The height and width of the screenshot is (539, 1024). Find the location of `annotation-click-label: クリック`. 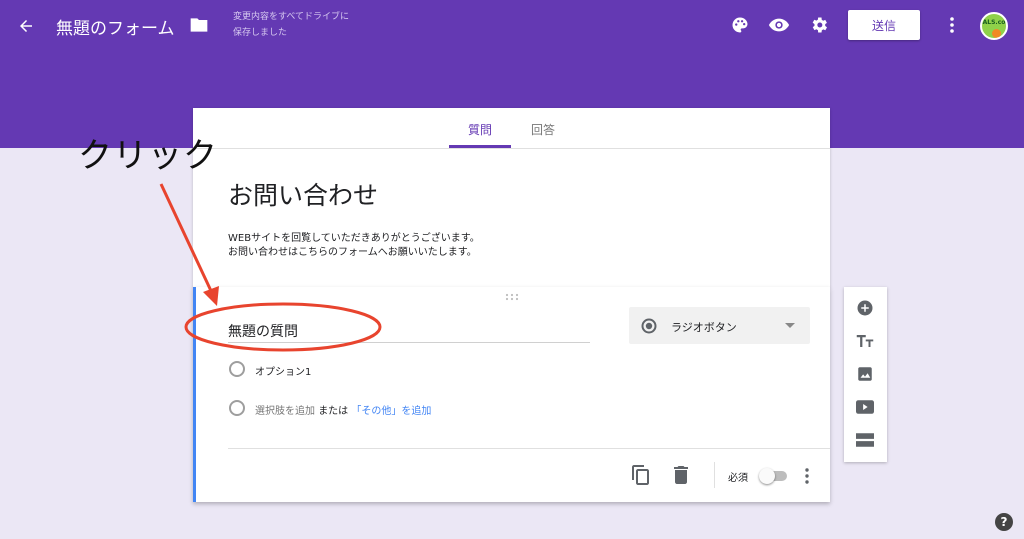

annotation-click-label: クリック is located at coordinates (148, 156).